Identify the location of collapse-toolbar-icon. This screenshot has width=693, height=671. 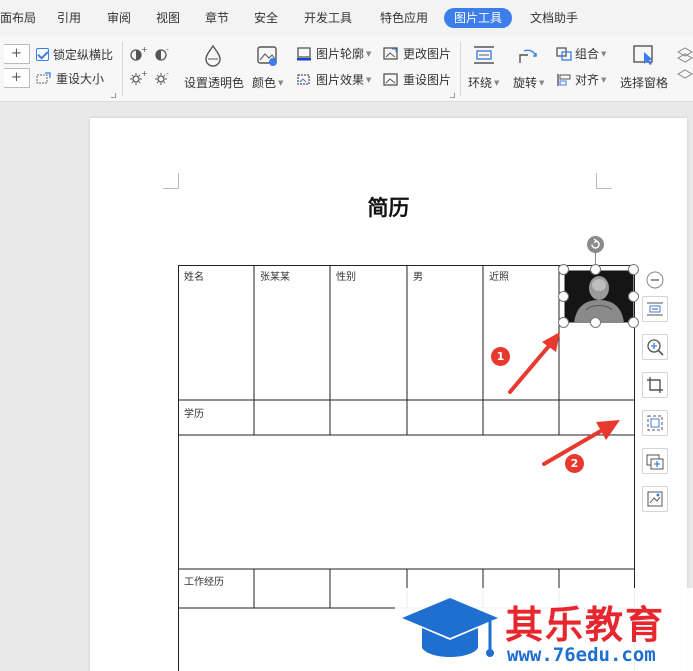
(655, 280).